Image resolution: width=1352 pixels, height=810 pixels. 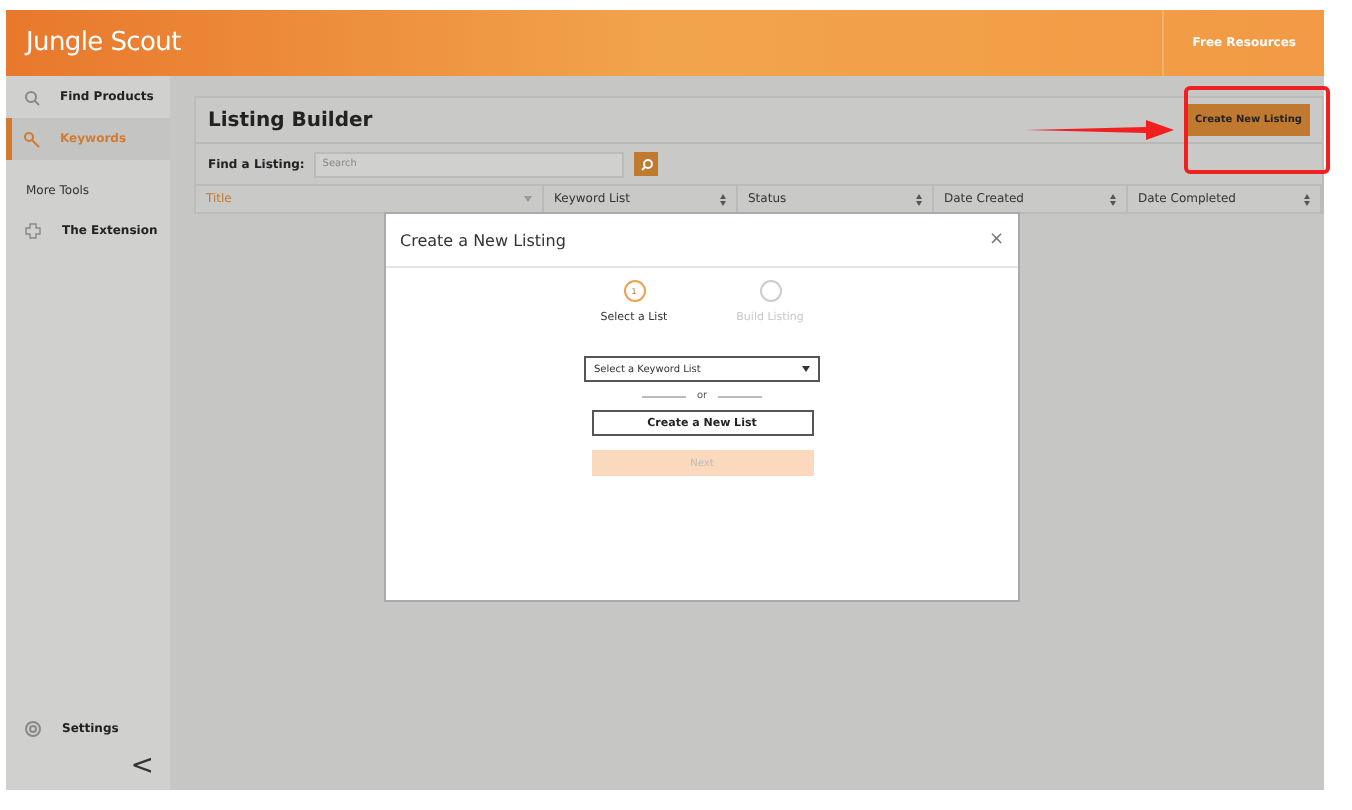 I want to click on page-title: Listing Builder, so click(x=290, y=120).